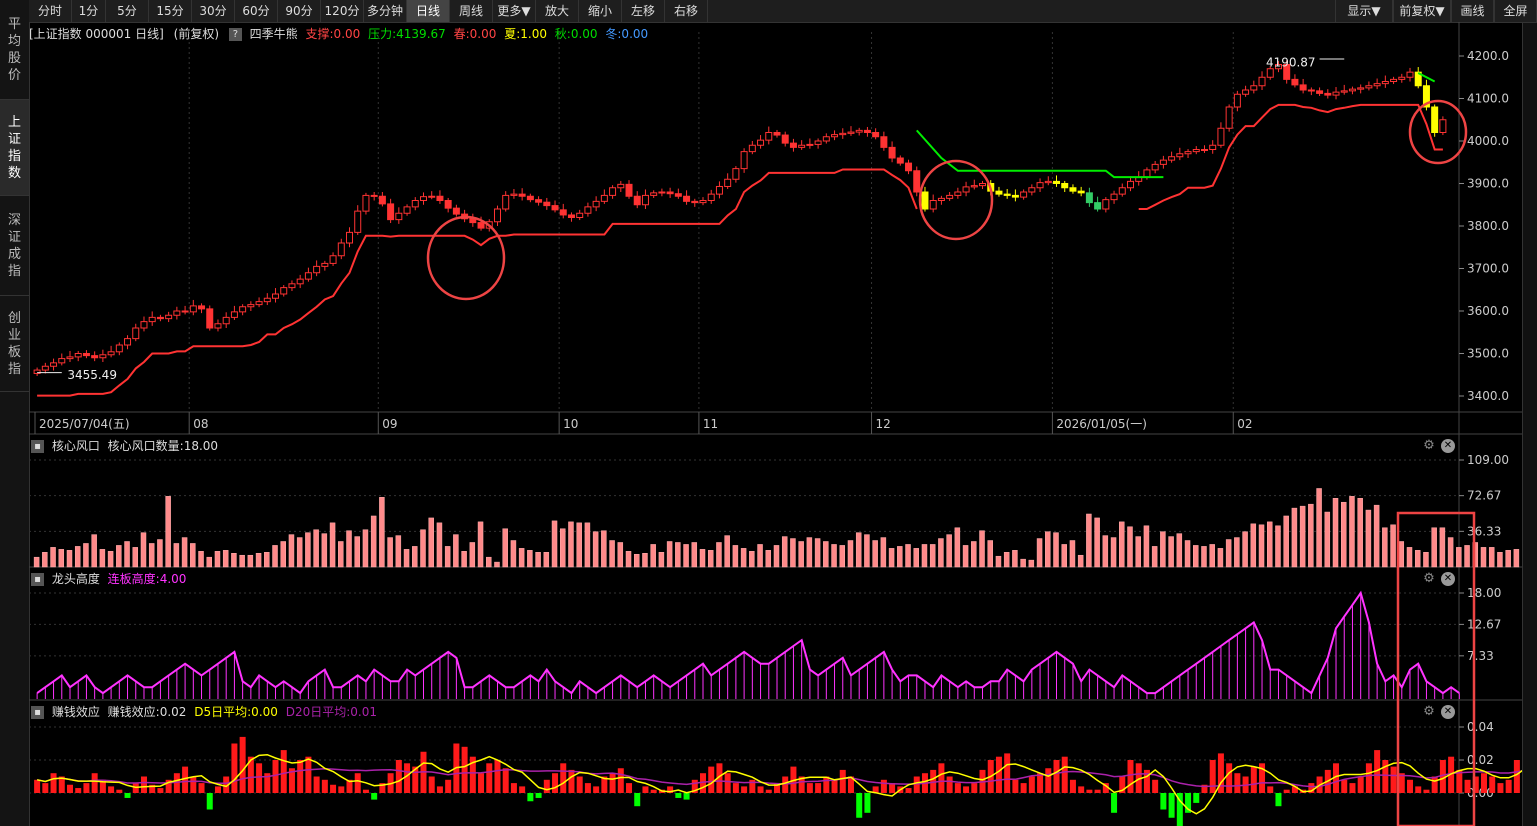 The width and height of the screenshot is (1537, 826). I want to click on toolbar-button-3: 15分, so click(170, 11).